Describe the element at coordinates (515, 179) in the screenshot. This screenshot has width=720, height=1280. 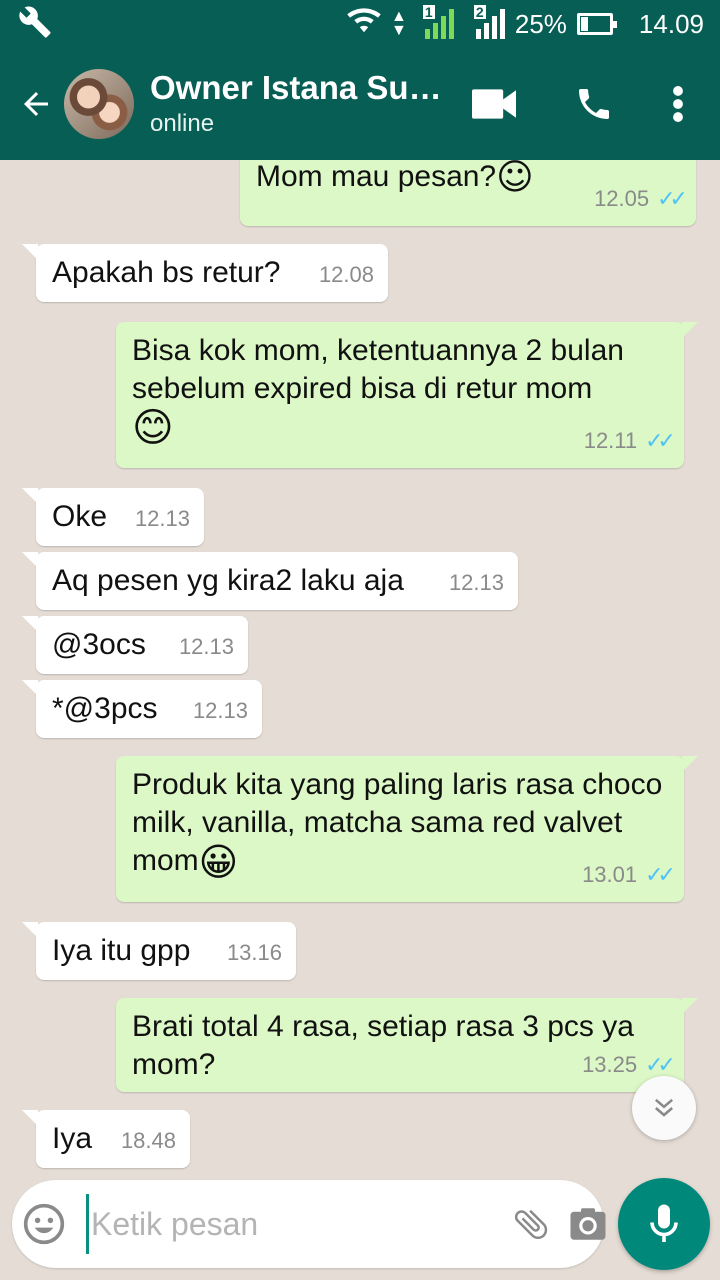
I see `emoji: ☺` at that location.